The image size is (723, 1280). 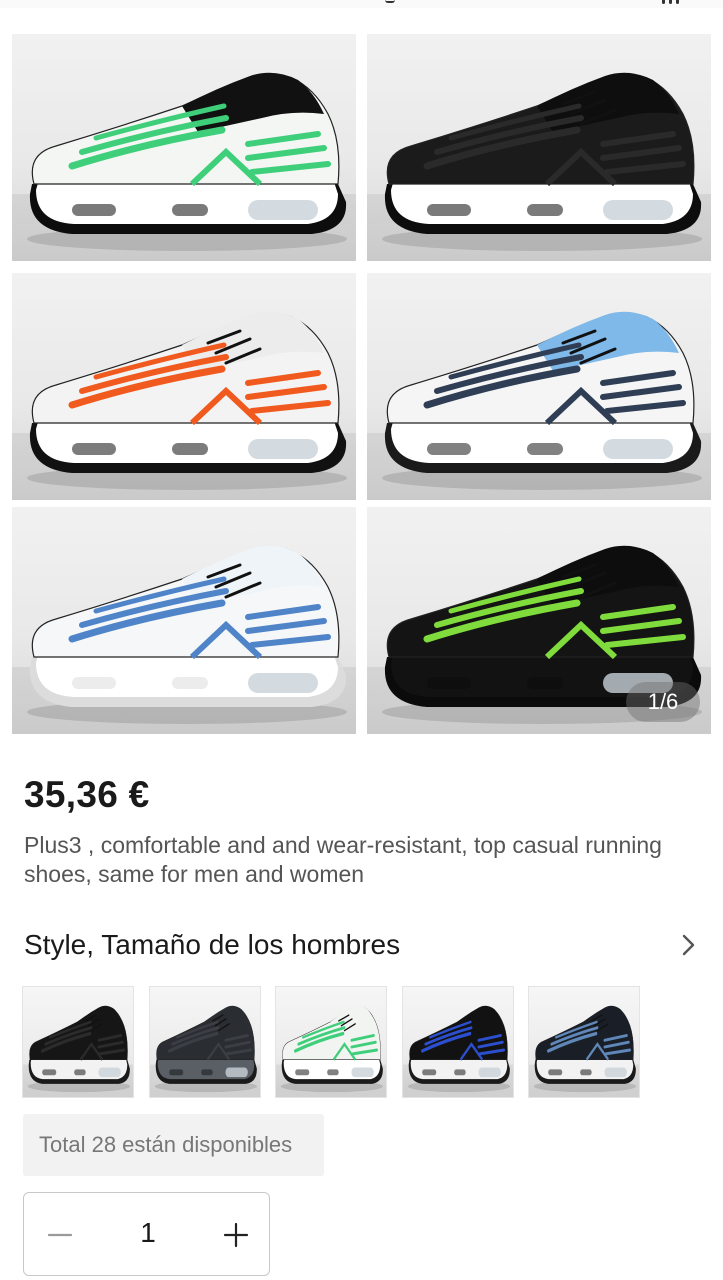 I want to click on product-price: 35,36 €, so click(x=87, y=794).